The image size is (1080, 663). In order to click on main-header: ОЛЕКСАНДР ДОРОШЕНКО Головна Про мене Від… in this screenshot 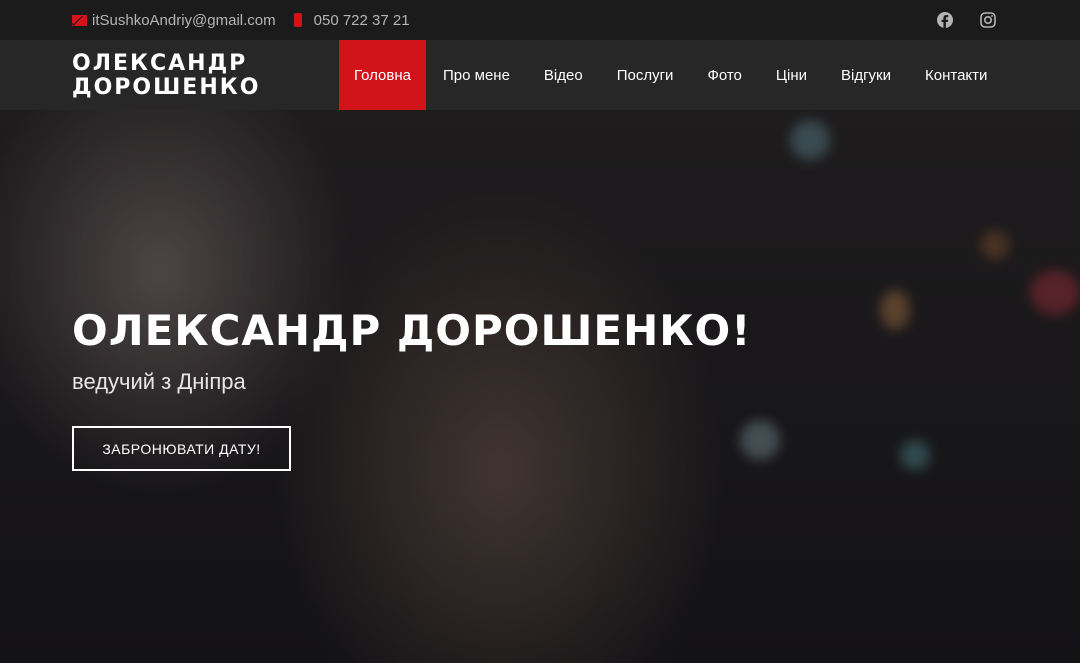, I will do `click(540, 75)`.